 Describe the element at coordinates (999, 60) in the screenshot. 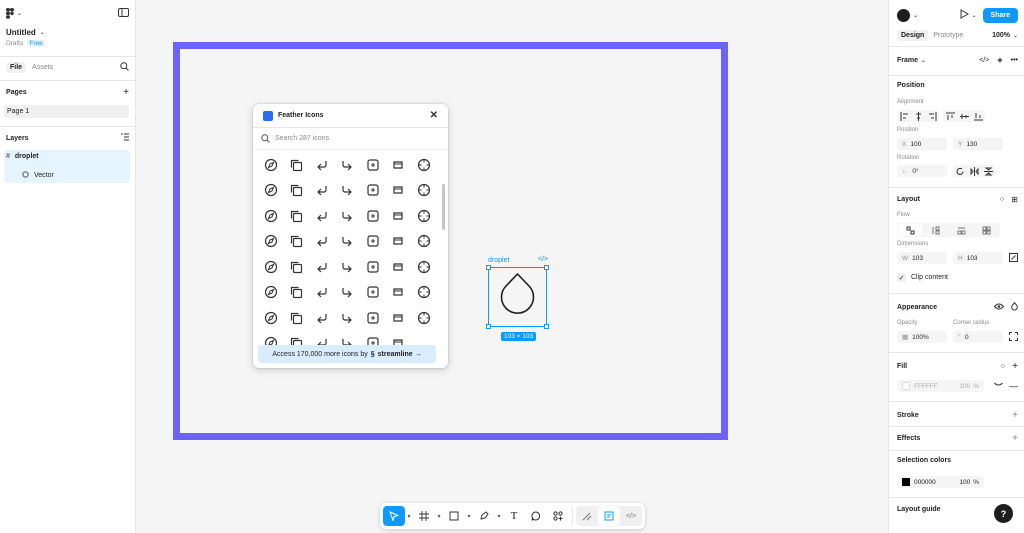

I see `component-icon: ◈` at that location.